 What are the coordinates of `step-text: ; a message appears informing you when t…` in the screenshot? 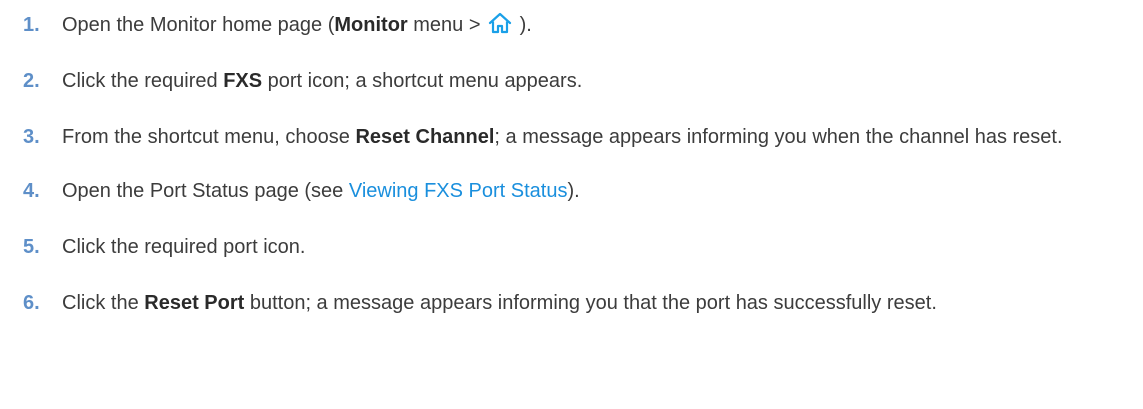 It's located at (778, 137).